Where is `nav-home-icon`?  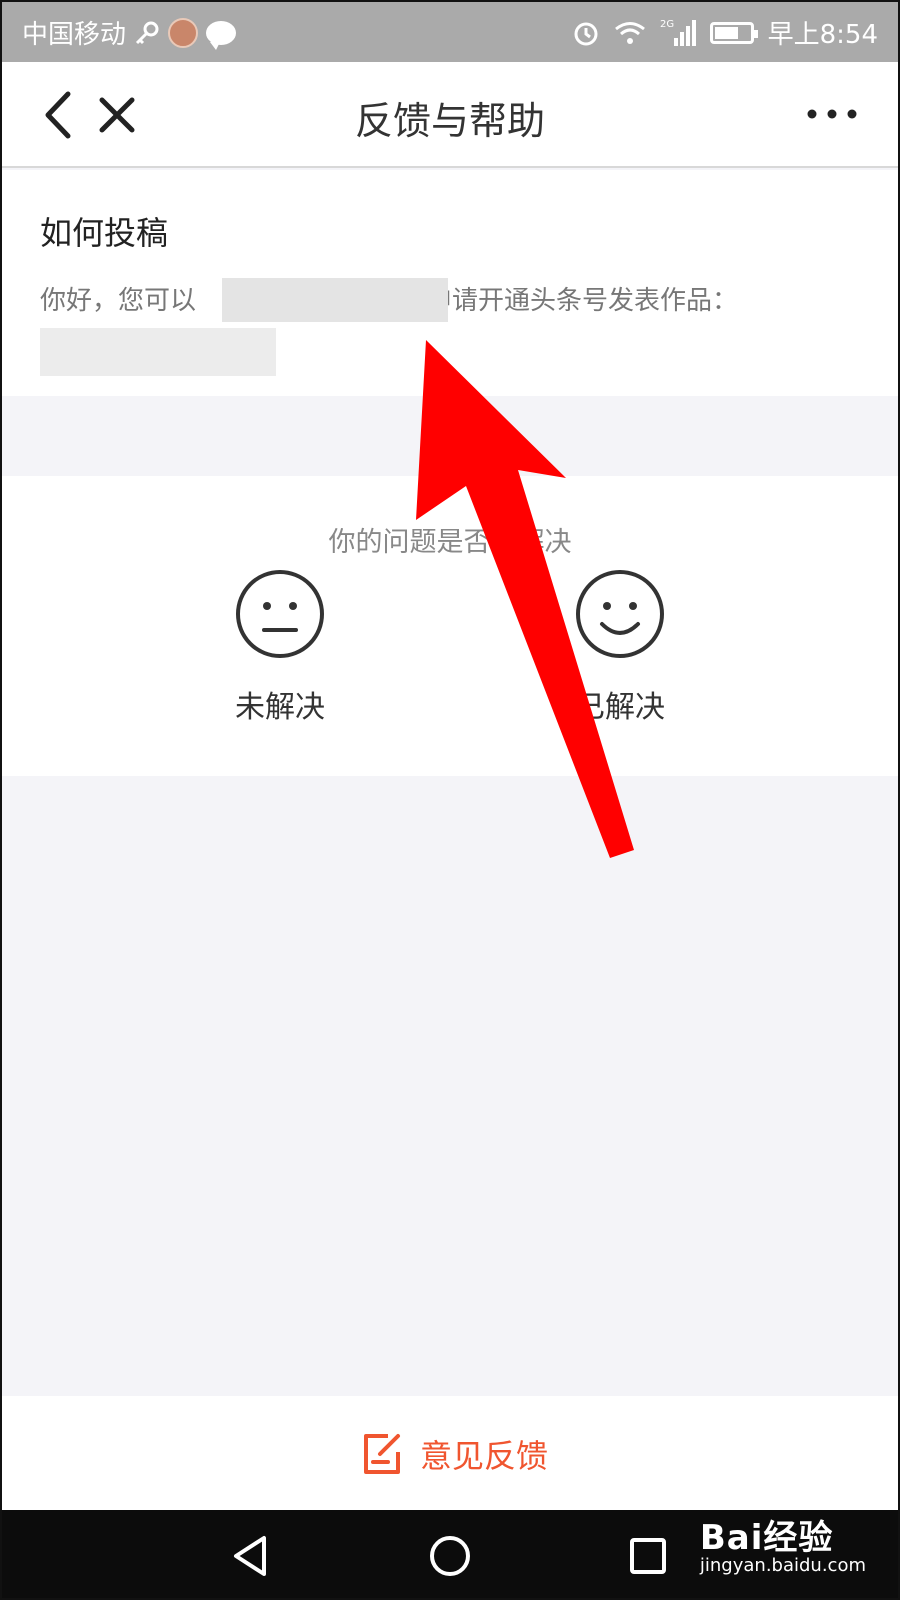 nav-home-icon is located at coordinates (450, 1556).